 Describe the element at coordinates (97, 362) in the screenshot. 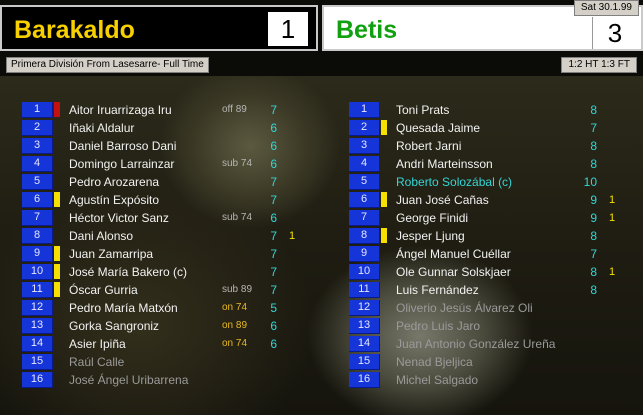

I see `player-name: Raúl Calle` at that location.